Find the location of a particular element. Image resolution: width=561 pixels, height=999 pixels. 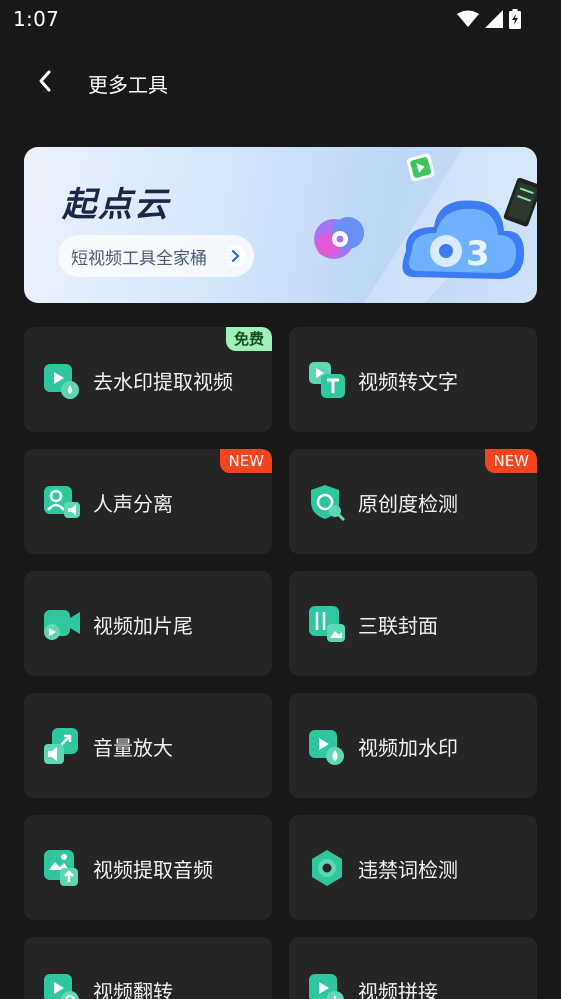

extract-audio-icon is located at coordinates (61, 868).